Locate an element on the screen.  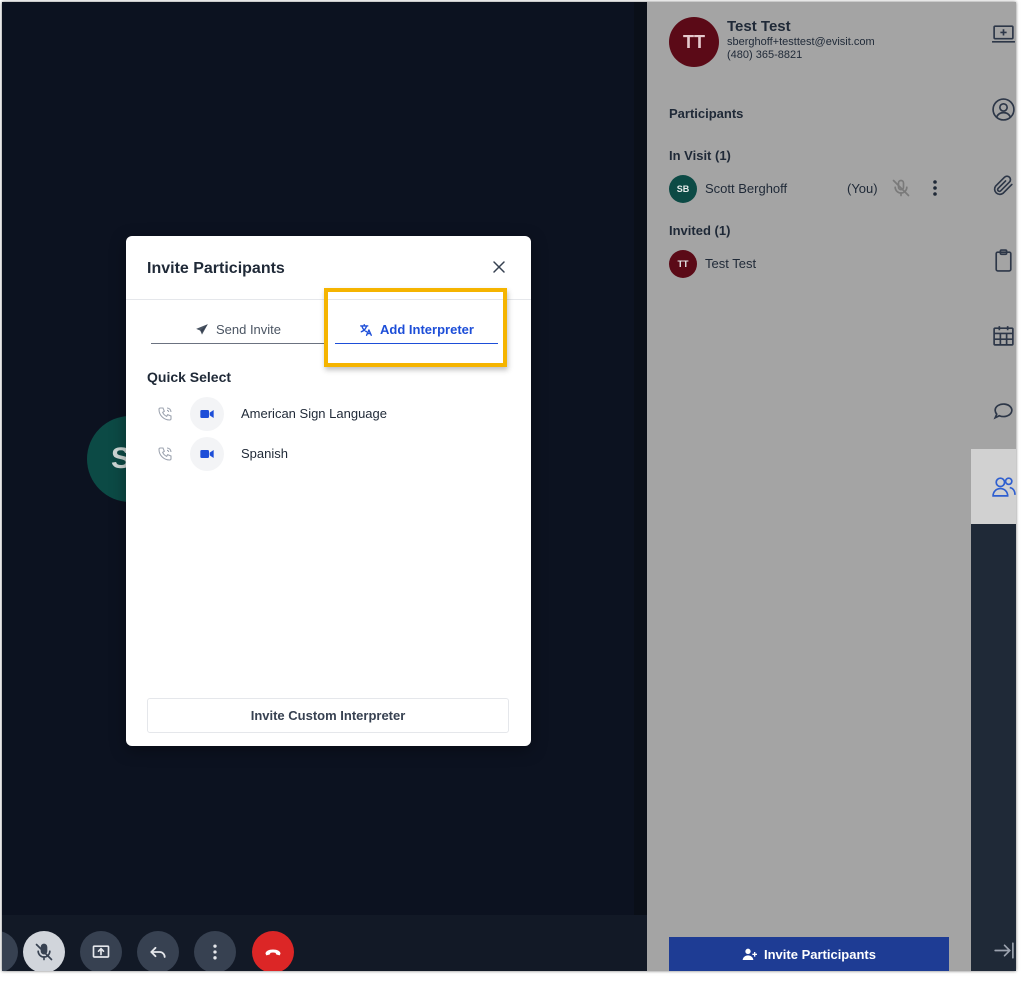
list-item: Spanish is located at coordinates (327, 454).